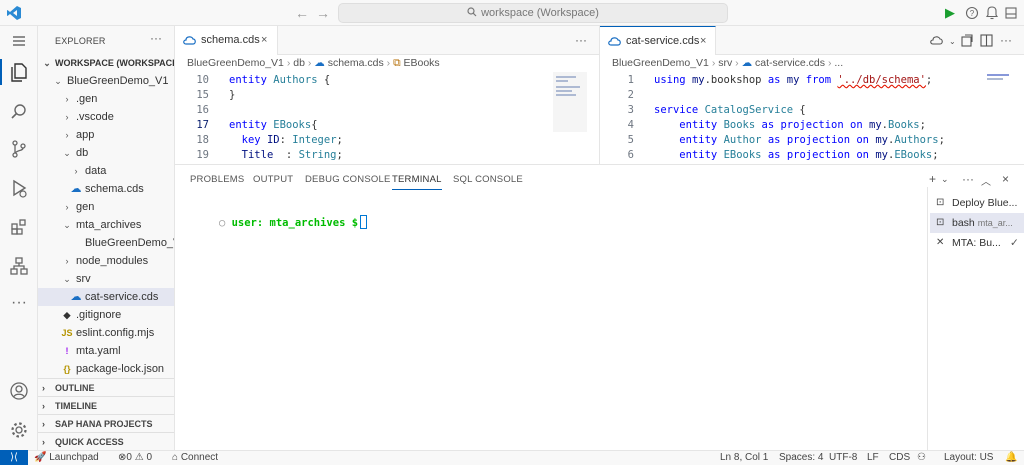  What do you see at coordinates (232, 95) in the screenshot?
I see `code-text: }` at bounding box center [232, 95].